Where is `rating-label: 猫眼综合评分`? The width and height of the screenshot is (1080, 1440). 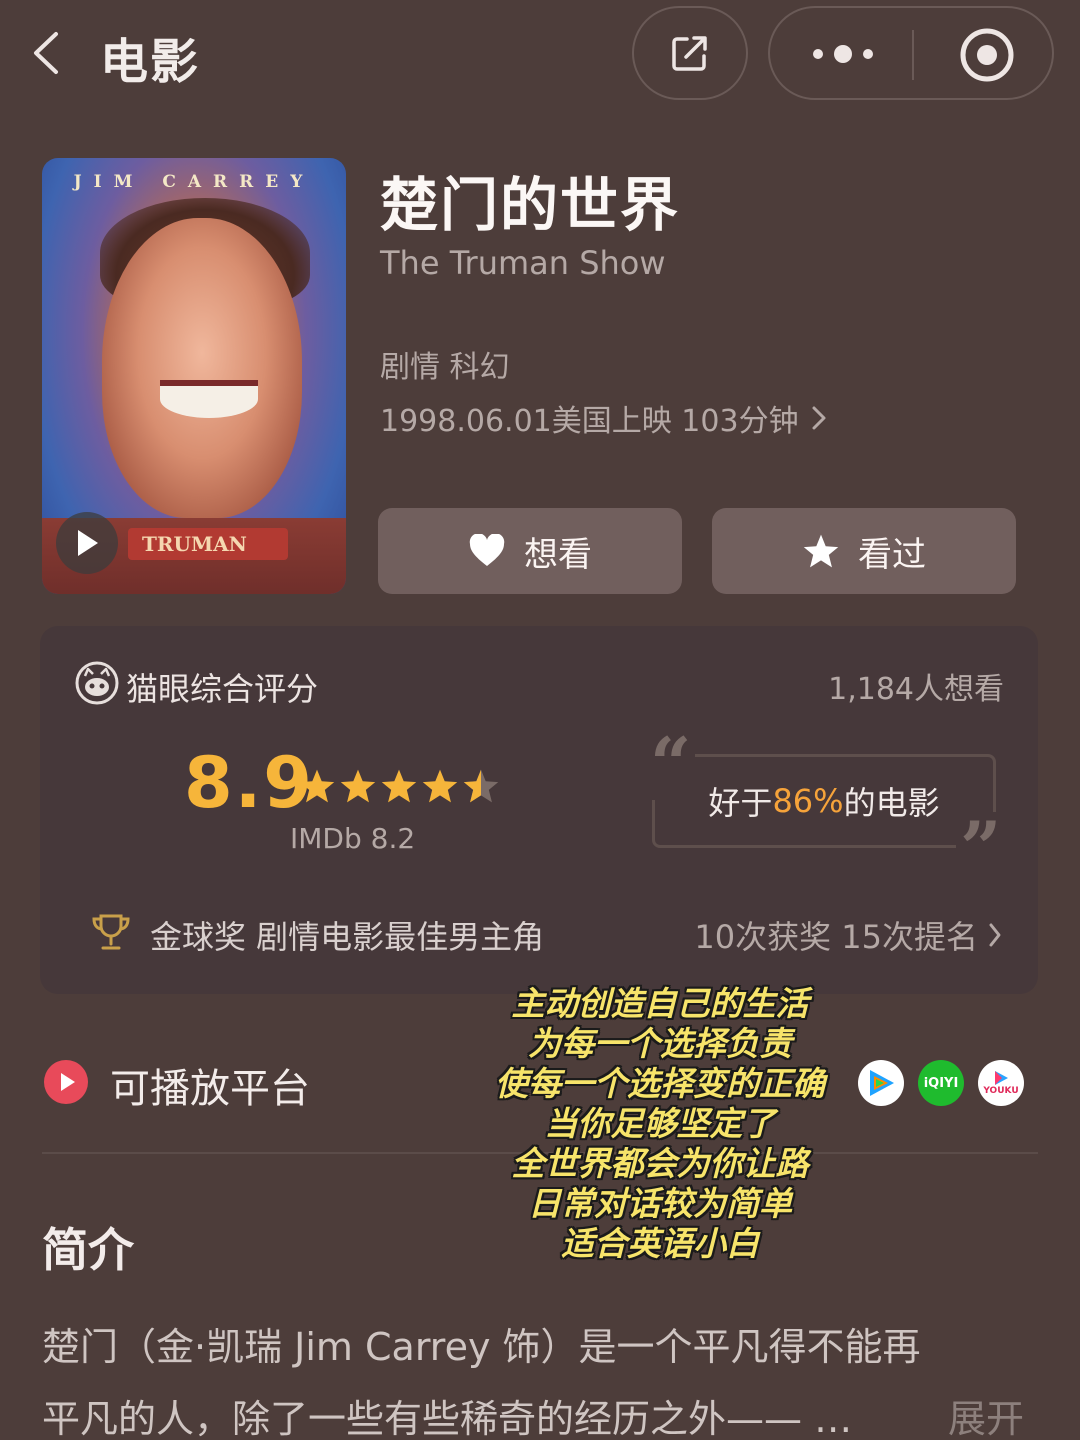 rating-label: 猫眼综合评分 is located at coordinates (222, 689).